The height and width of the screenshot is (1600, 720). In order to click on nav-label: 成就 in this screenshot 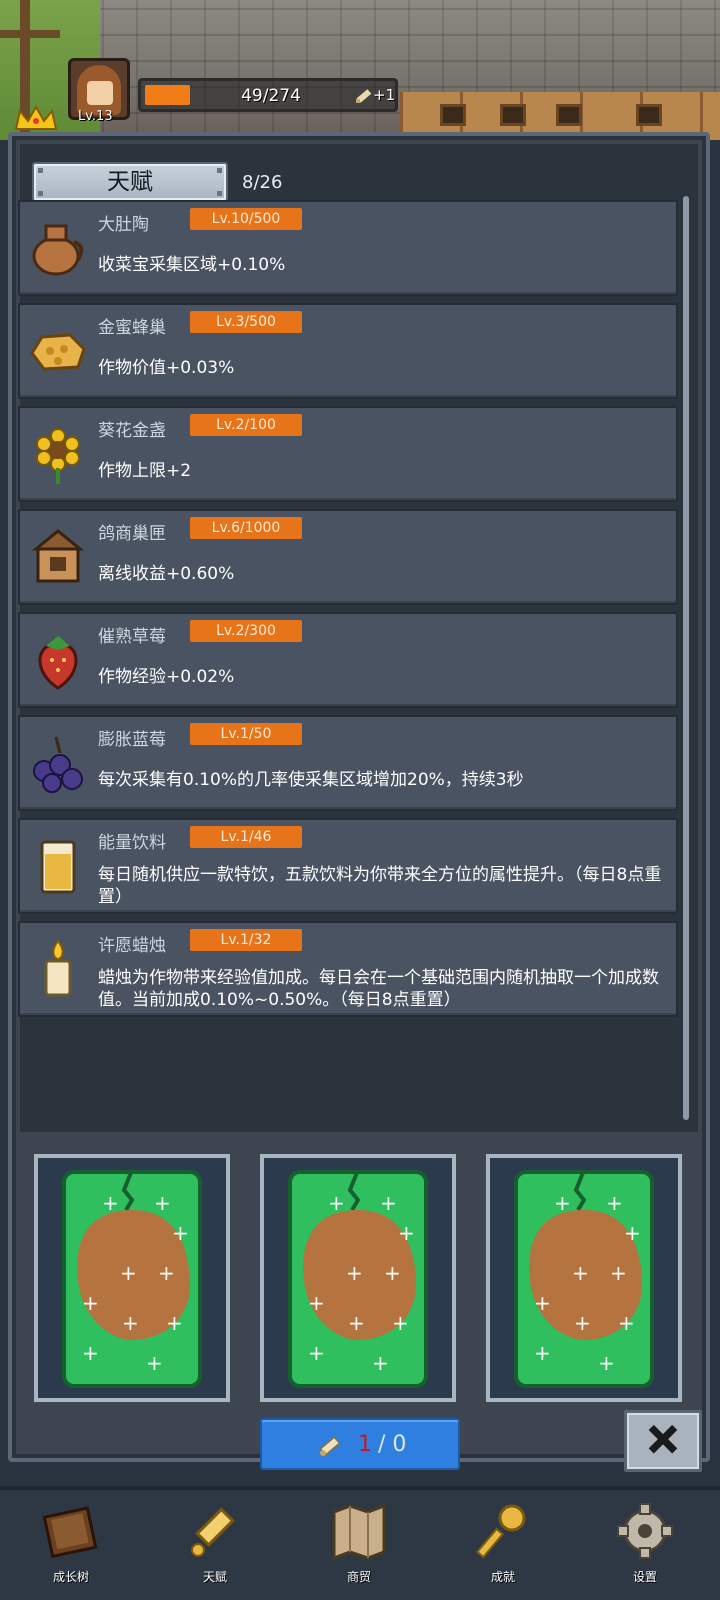, I will do `click(502, 1577)`.